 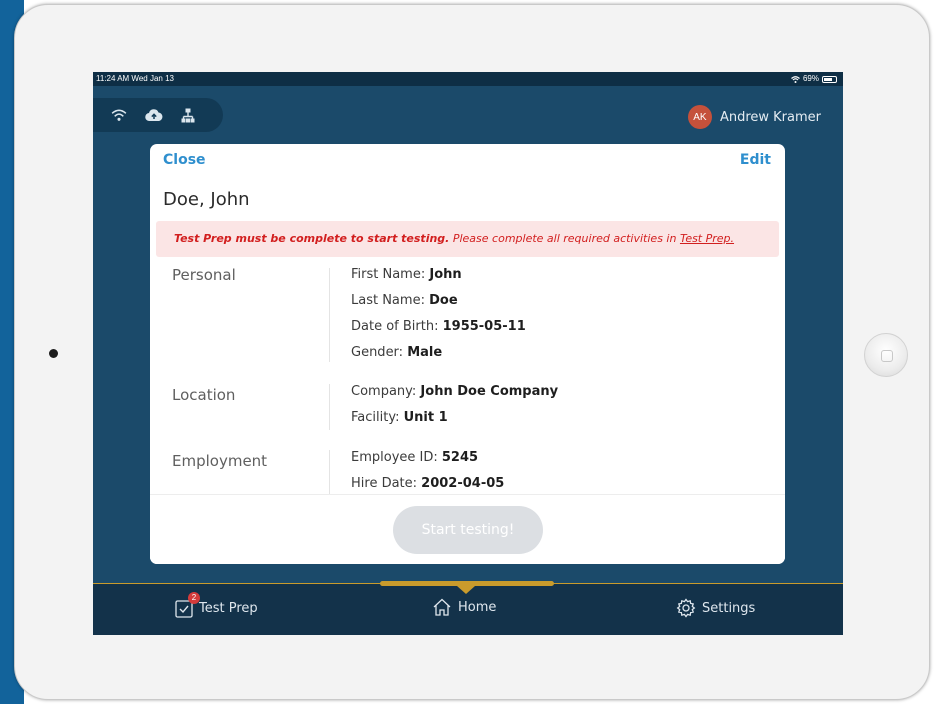 I want to click on modal-footer: Start testing!, so click(x=467, y=529).